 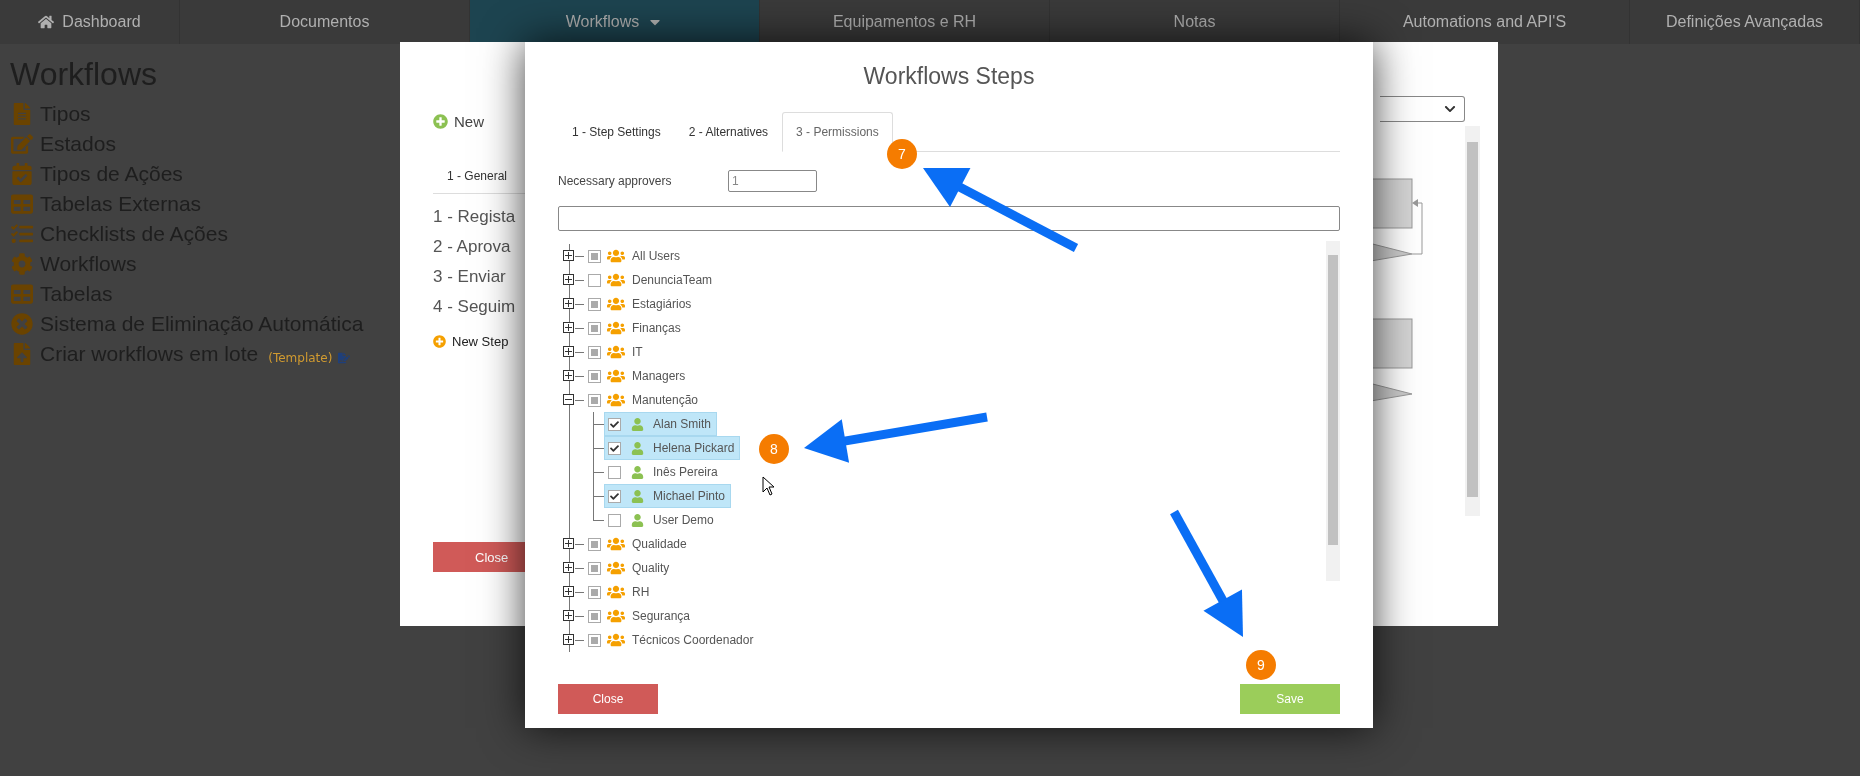 What do you see at coordinates (46, 22) in the screenshot?
I see `home-icon` at bounding box center [46, 22].